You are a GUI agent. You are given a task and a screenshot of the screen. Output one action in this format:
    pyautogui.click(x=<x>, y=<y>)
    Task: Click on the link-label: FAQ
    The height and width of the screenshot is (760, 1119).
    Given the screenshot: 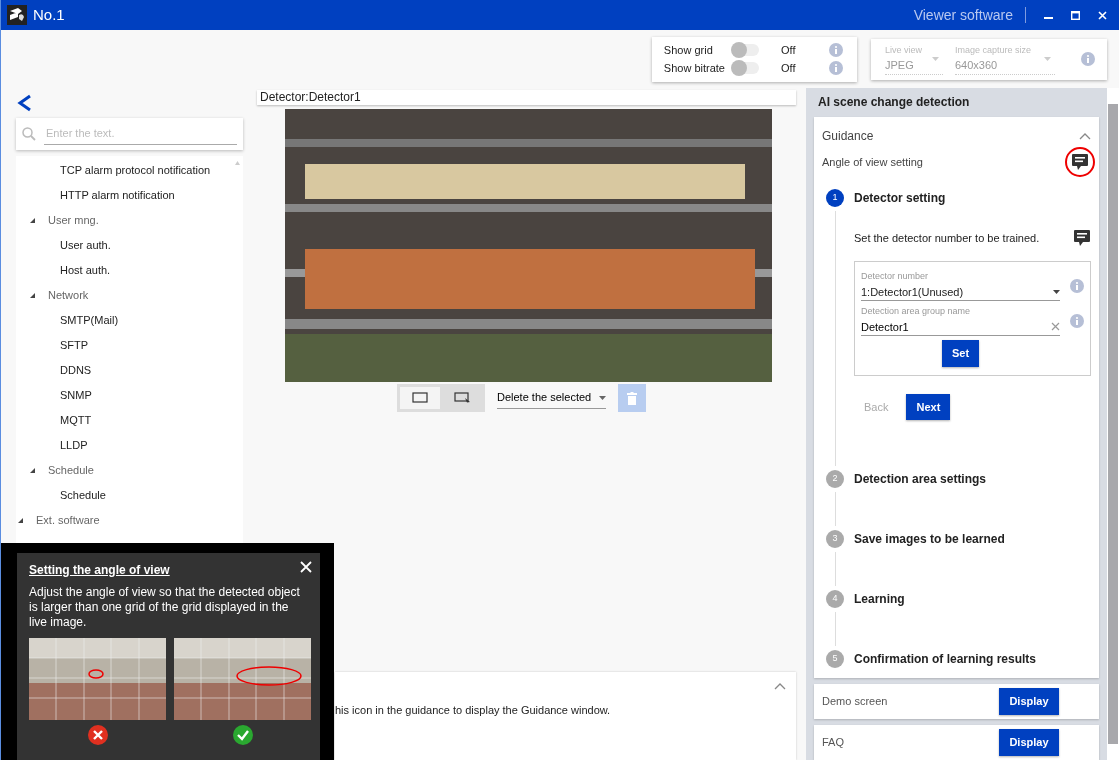 What is the action you would take?
    pyautogui.click(x=833, y=743)
    